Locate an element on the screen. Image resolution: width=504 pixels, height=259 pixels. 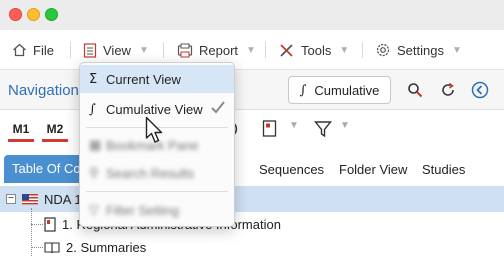
view-menu: View ▼ is located at coordinates (116, 50).